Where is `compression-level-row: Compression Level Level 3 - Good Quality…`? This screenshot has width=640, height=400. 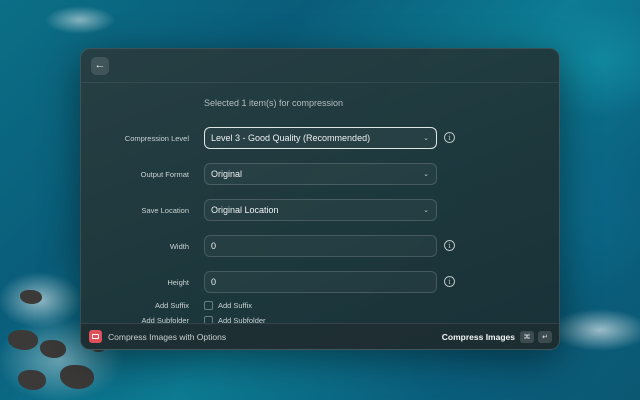 compression-level-row: Compression Level Level 3 - Good Quality… is located at coordinates (320, 138).